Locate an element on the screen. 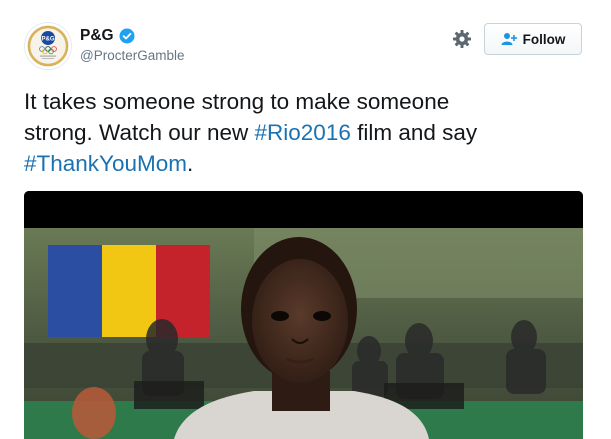 This screenshot has width=611, height=439. tweet-line-1: It takes someone strong to make someone is located at coordinates (237, 101).